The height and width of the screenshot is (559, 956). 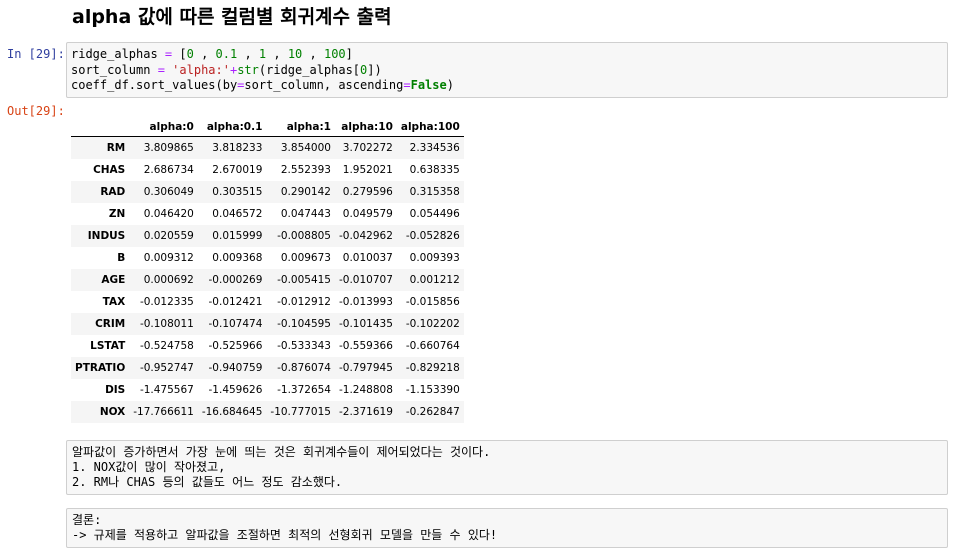 I want to click on markdown-line: 결론:, so click(x=87, y=520).